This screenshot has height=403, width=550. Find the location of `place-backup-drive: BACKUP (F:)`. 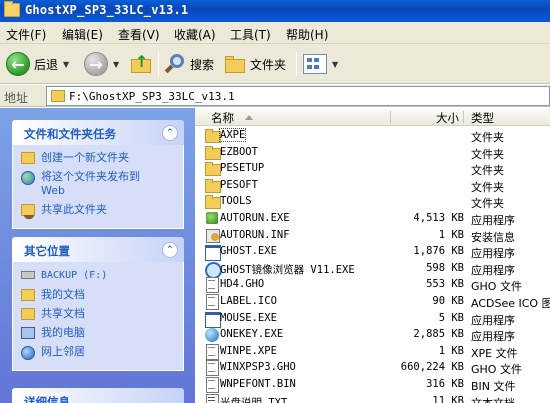

place-backup-drive: BACKUP (F:) is located at coordinates (98, 275).